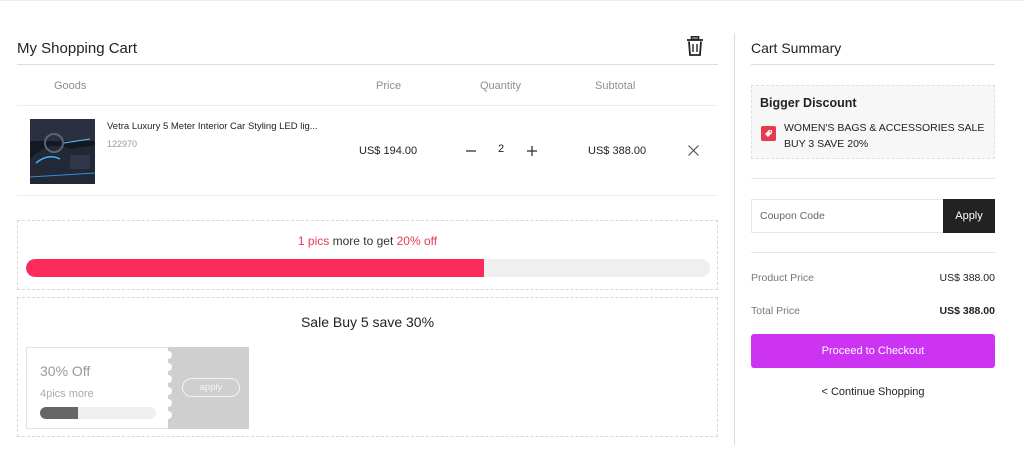  I want to click on continue-shopping-link: < Continue Shopping, so click(873, 392).